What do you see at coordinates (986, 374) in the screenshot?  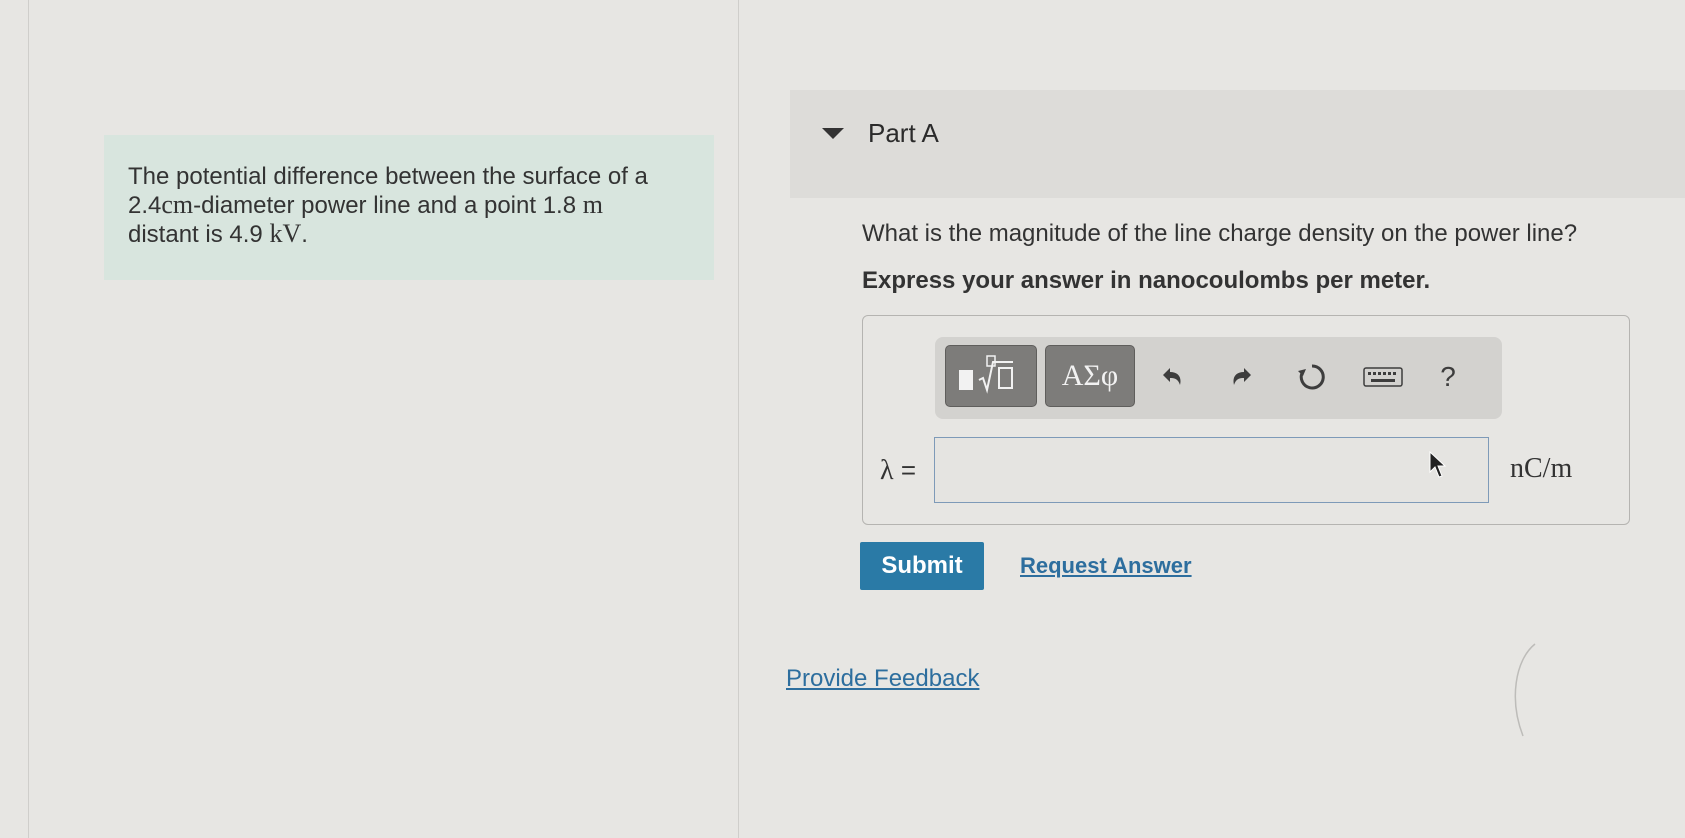 I see `templates-sqrt-icon` at bounding box center [986, 374].